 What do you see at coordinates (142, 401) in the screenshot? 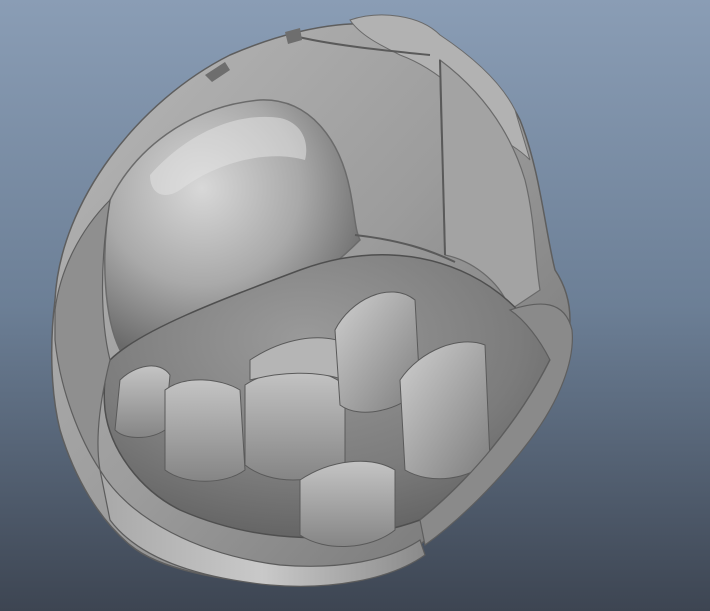
I see `inner-pad-left-small` at bounding box center [142, 401].